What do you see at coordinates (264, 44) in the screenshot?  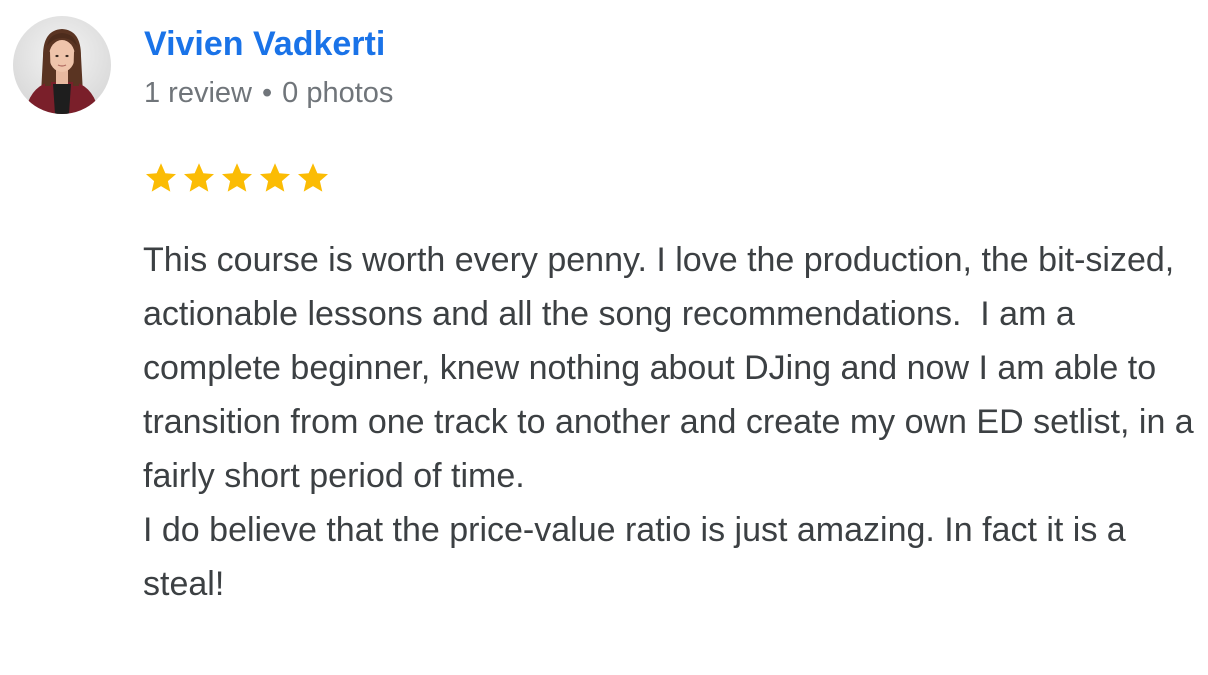 I see `reviewer-name: Vivien Vadkerti` at bounding box center [264, 44].